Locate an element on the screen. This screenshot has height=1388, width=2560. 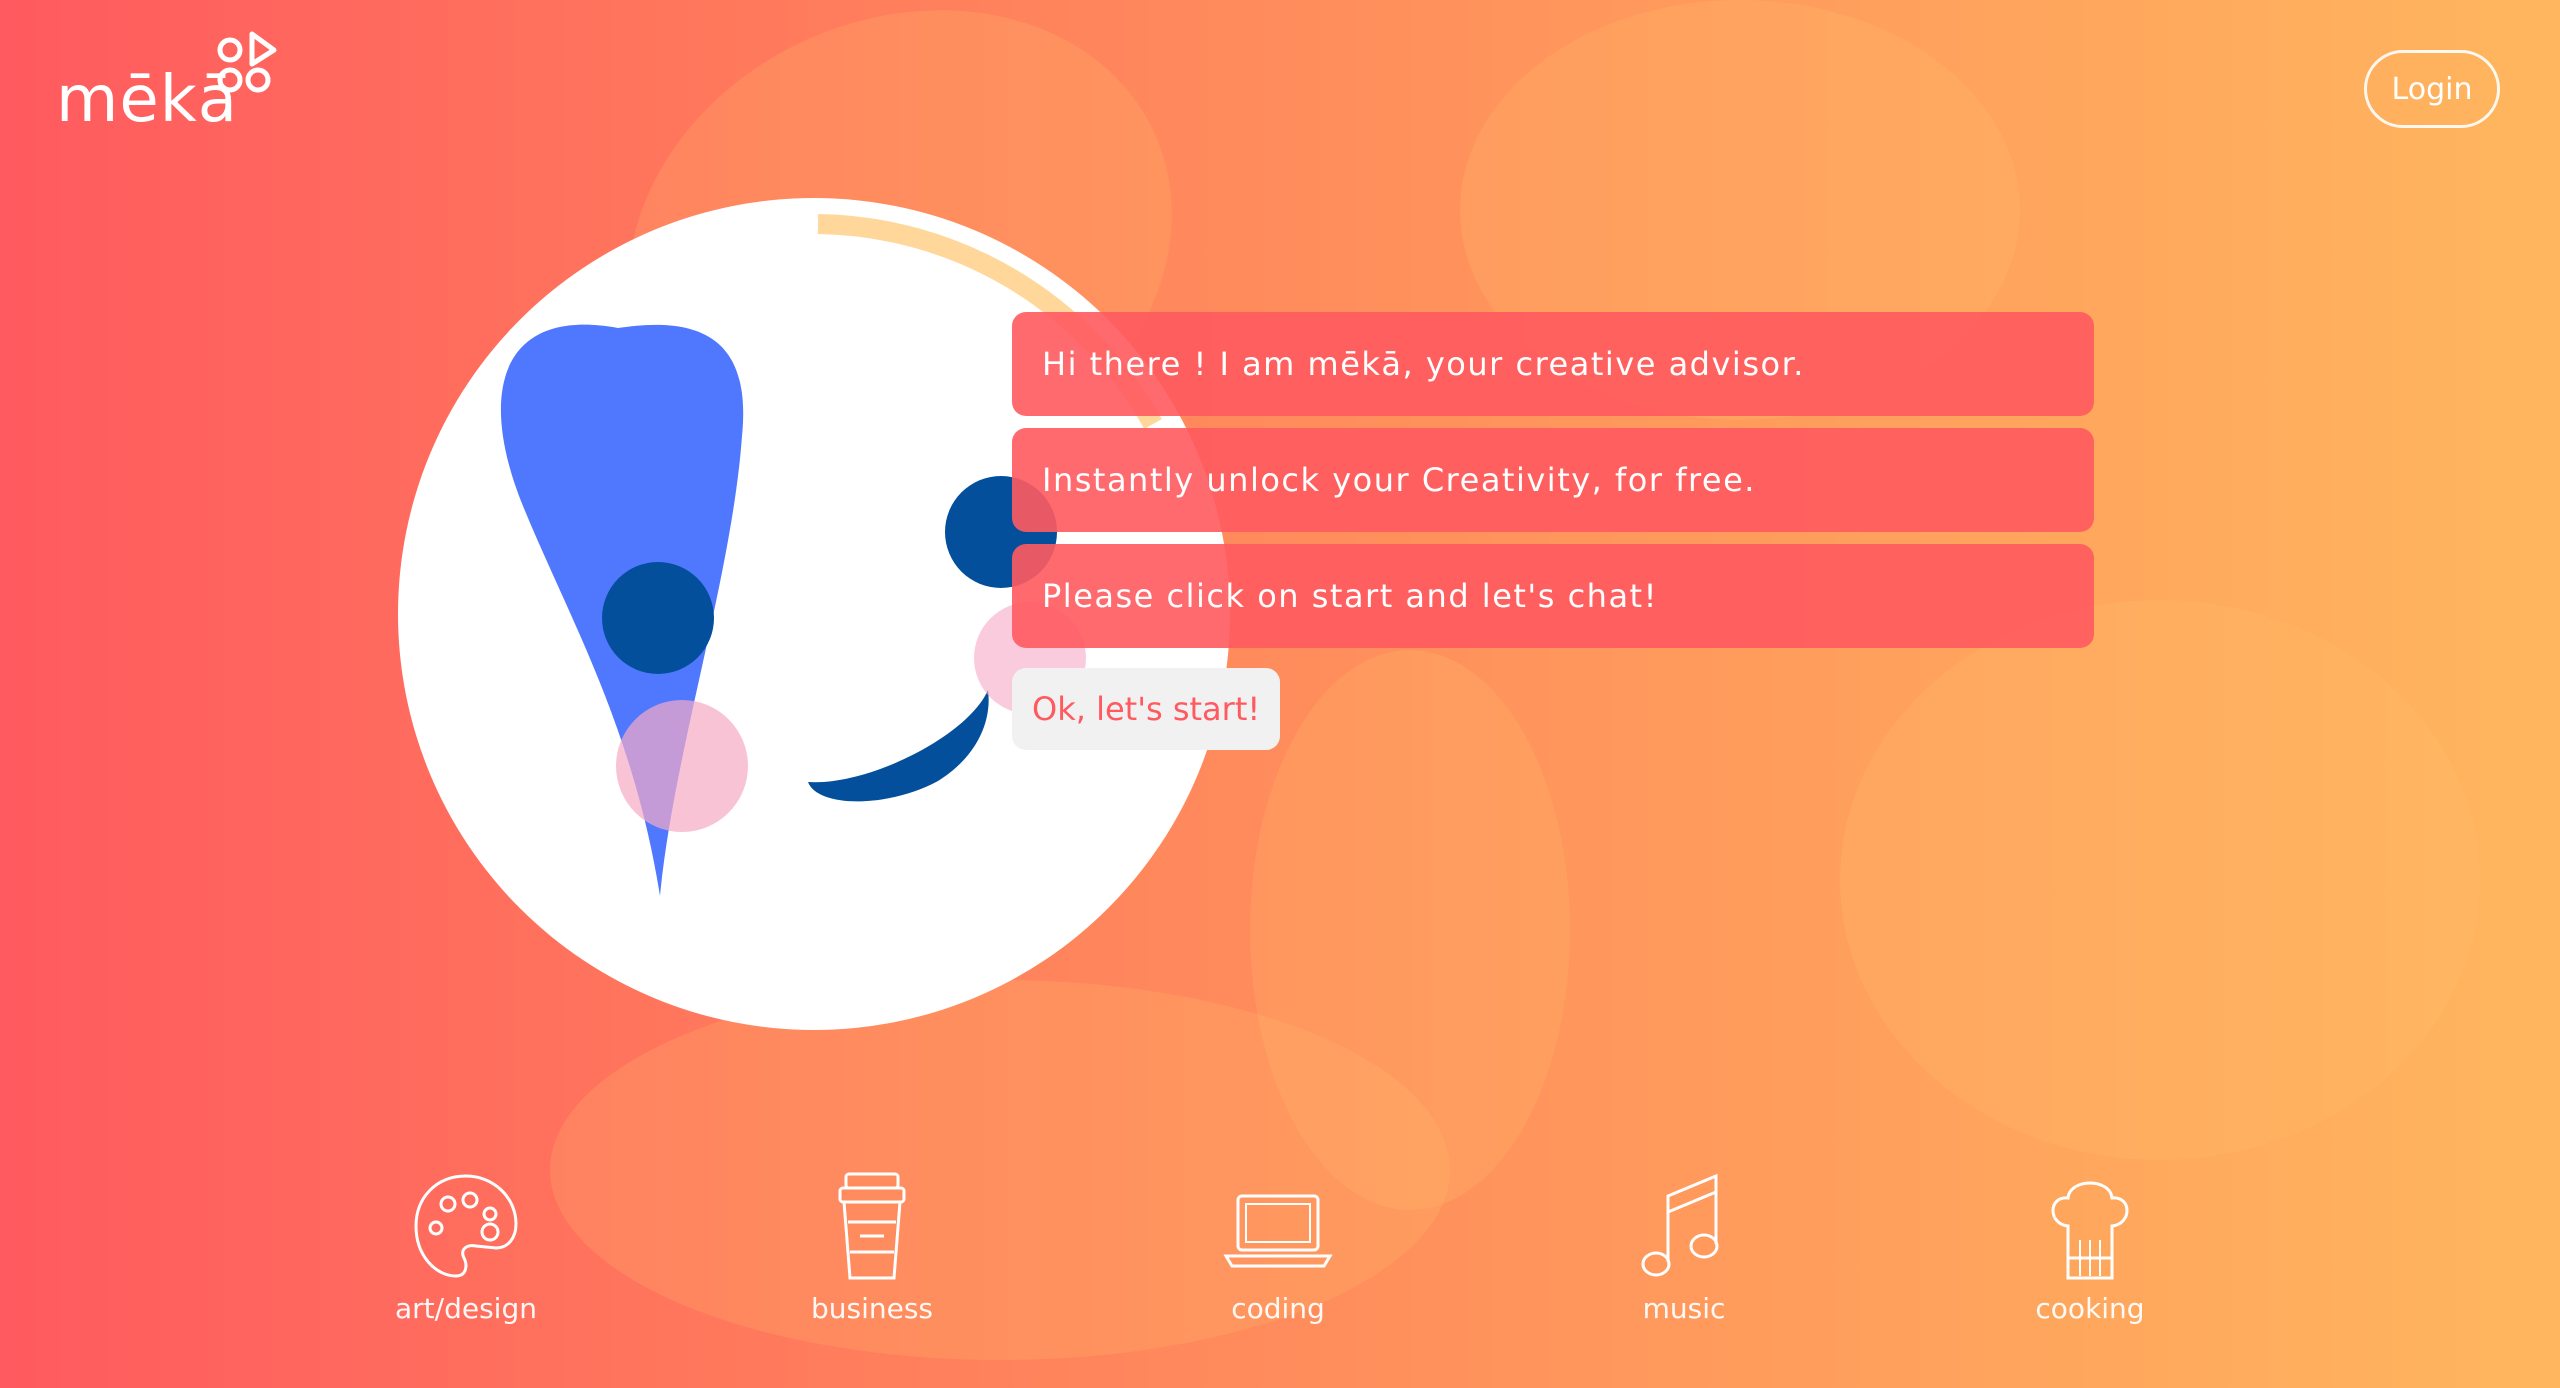
category-business: business is located at coordinates (872, 1245).